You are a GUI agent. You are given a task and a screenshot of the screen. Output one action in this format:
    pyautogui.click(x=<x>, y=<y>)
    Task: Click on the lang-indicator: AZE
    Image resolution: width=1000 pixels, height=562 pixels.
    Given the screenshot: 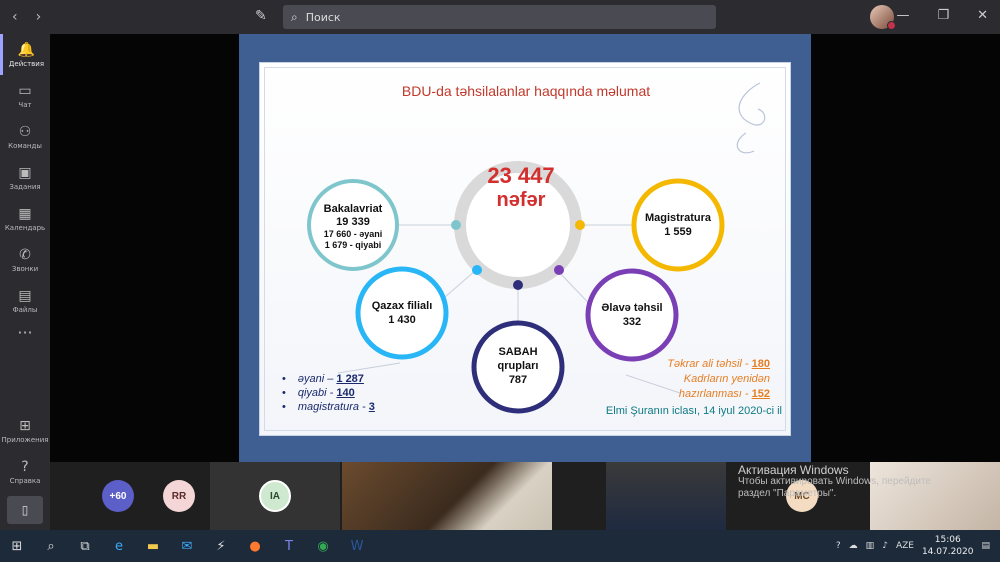 What is the action you would take?
    pyautogui.click(x=905, y=546)
    